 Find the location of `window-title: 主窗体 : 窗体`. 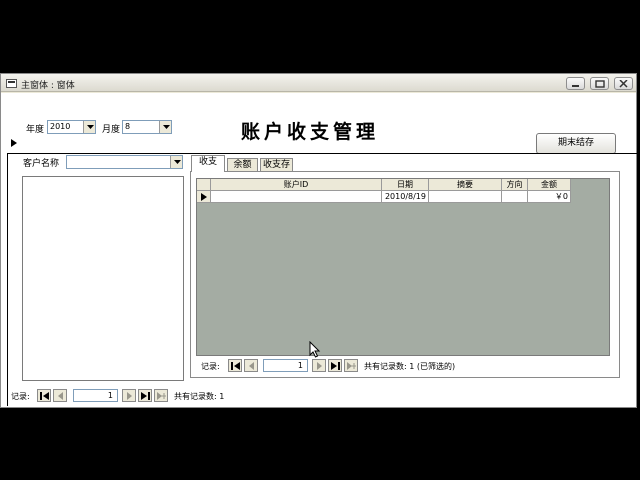

window-title: 主窗体 : 窗体 is located at coordinates (48, 86).